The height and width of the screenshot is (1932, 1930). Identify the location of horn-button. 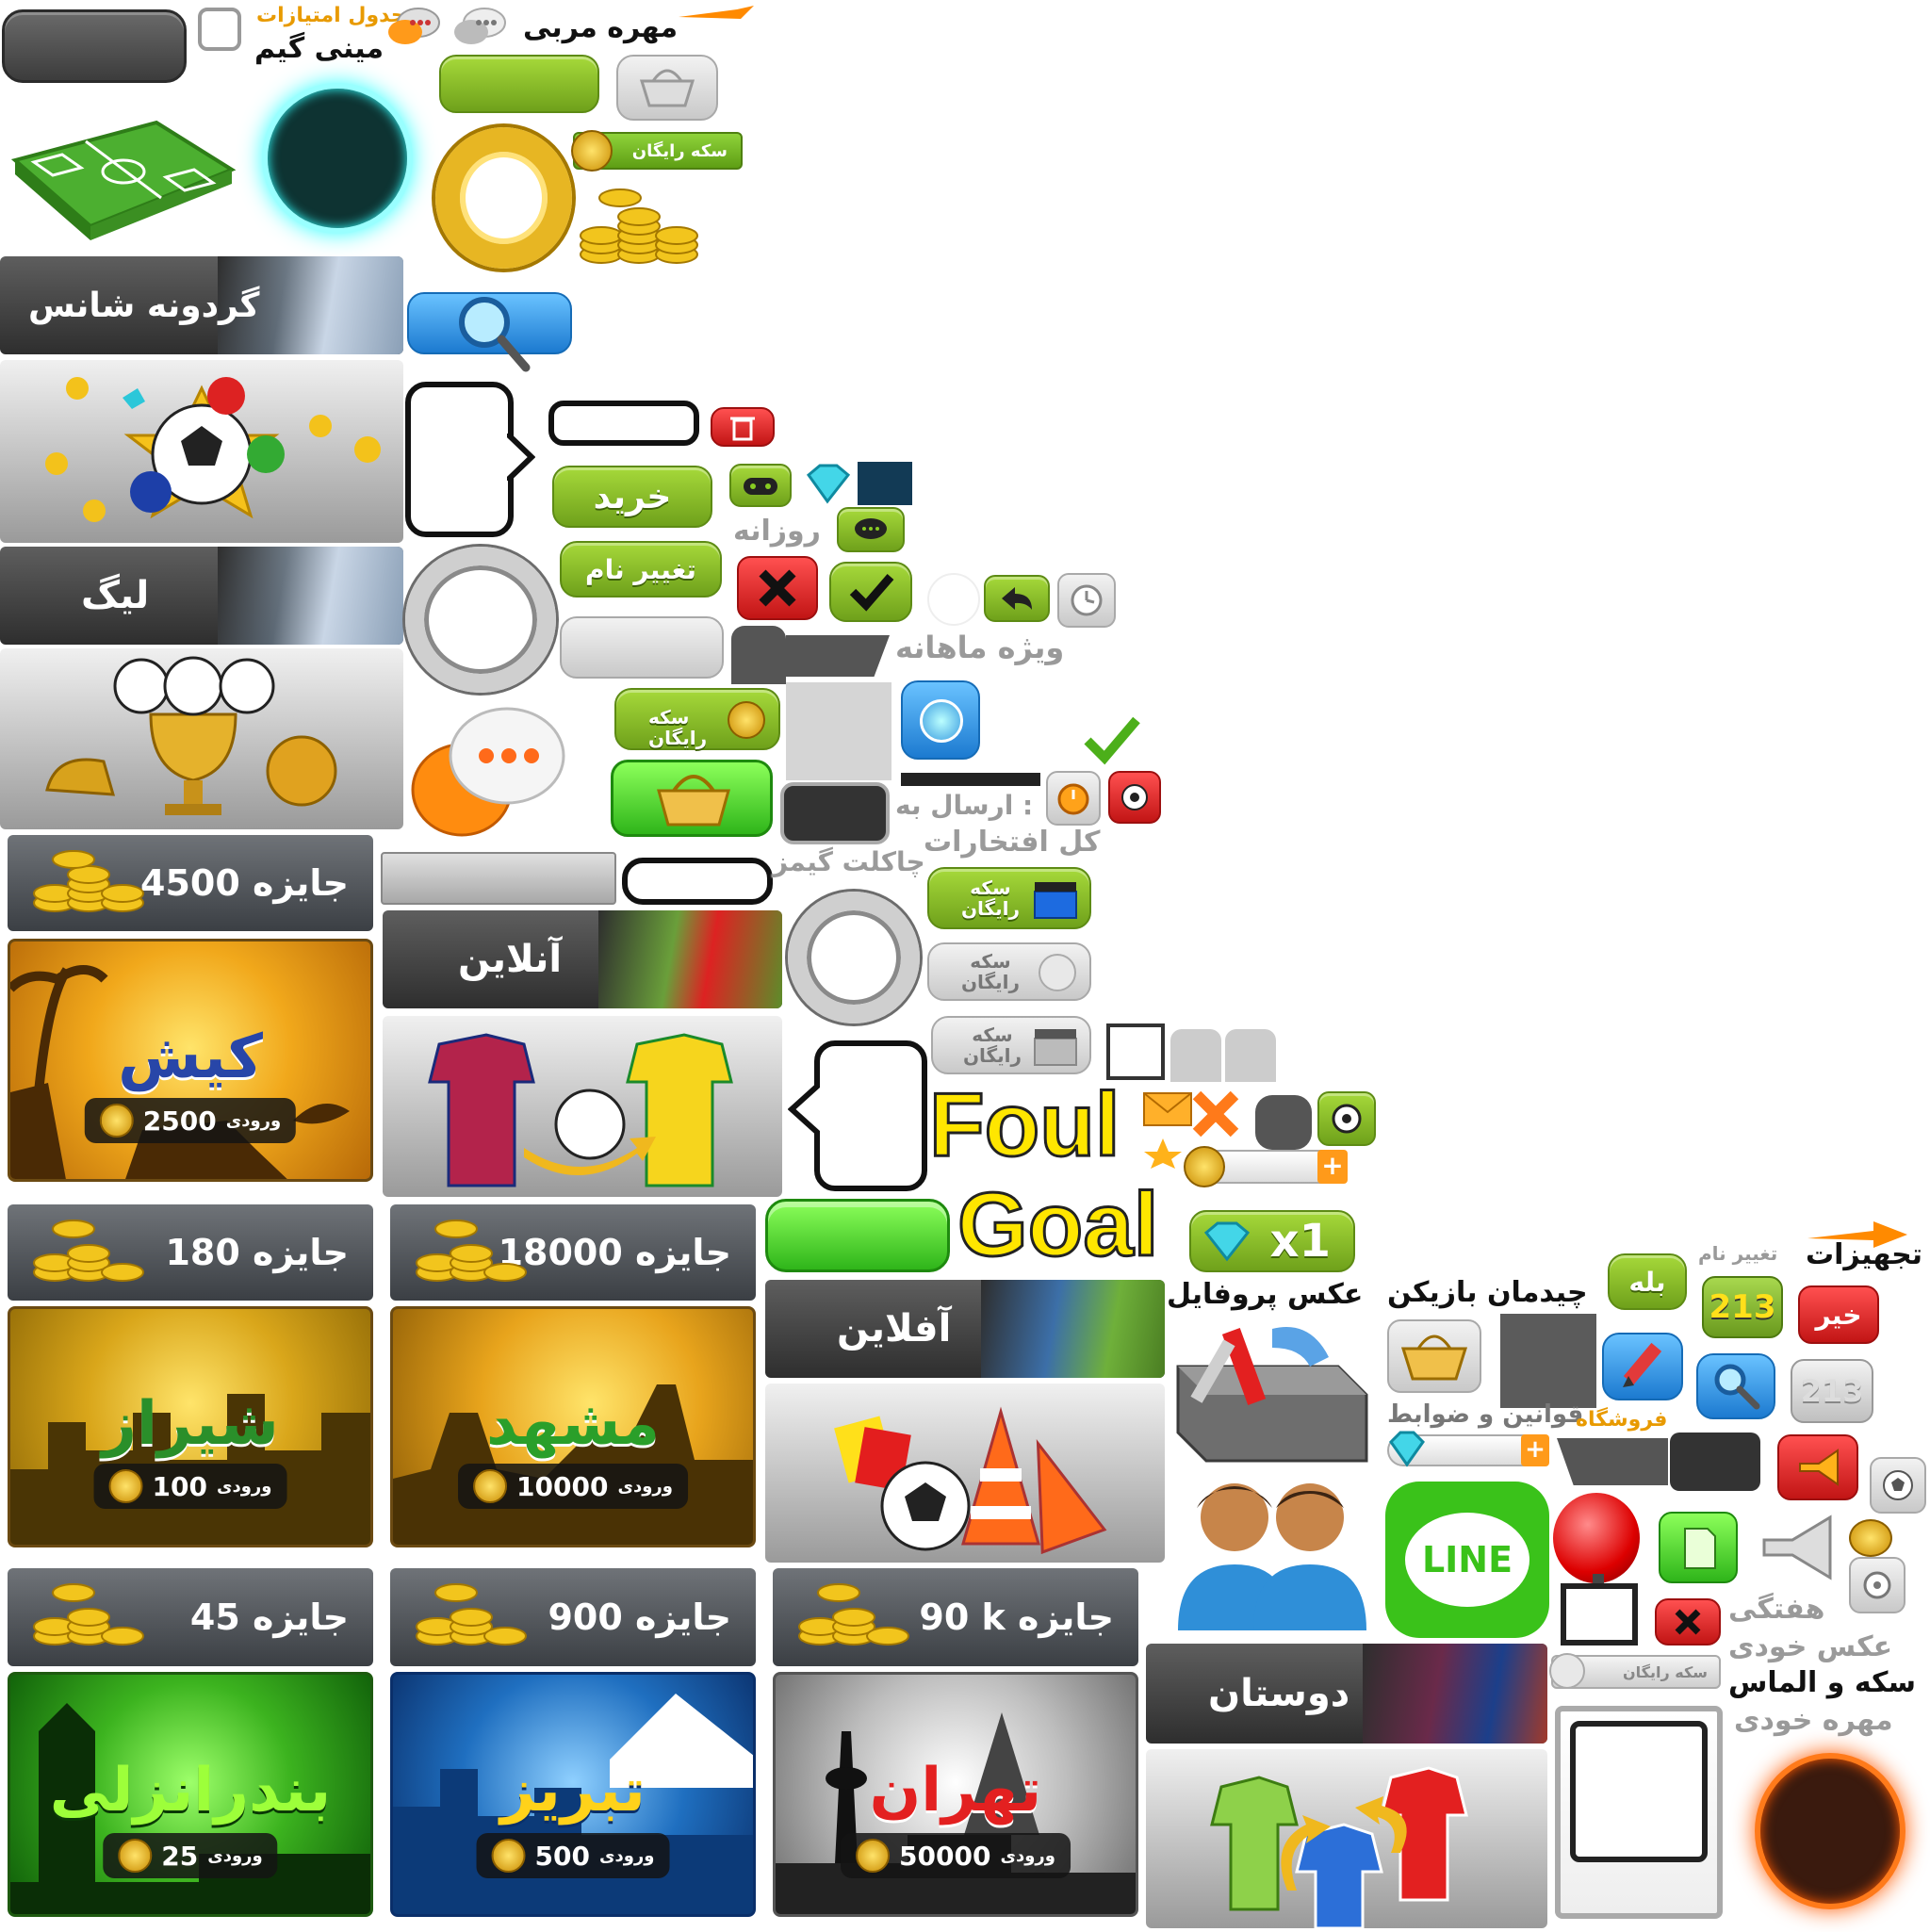
(1817, 1467).